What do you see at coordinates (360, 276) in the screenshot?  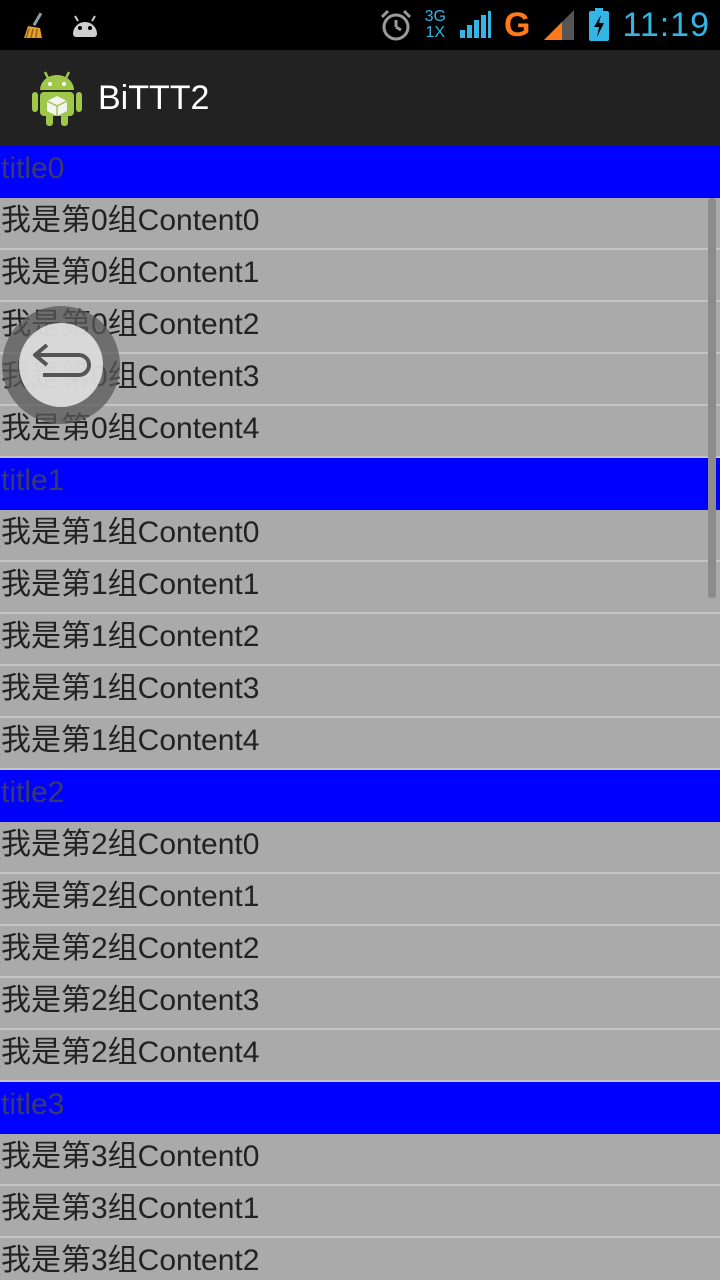 I see `list-item: 我是第0组Content1` at bounding box center [360, 276].